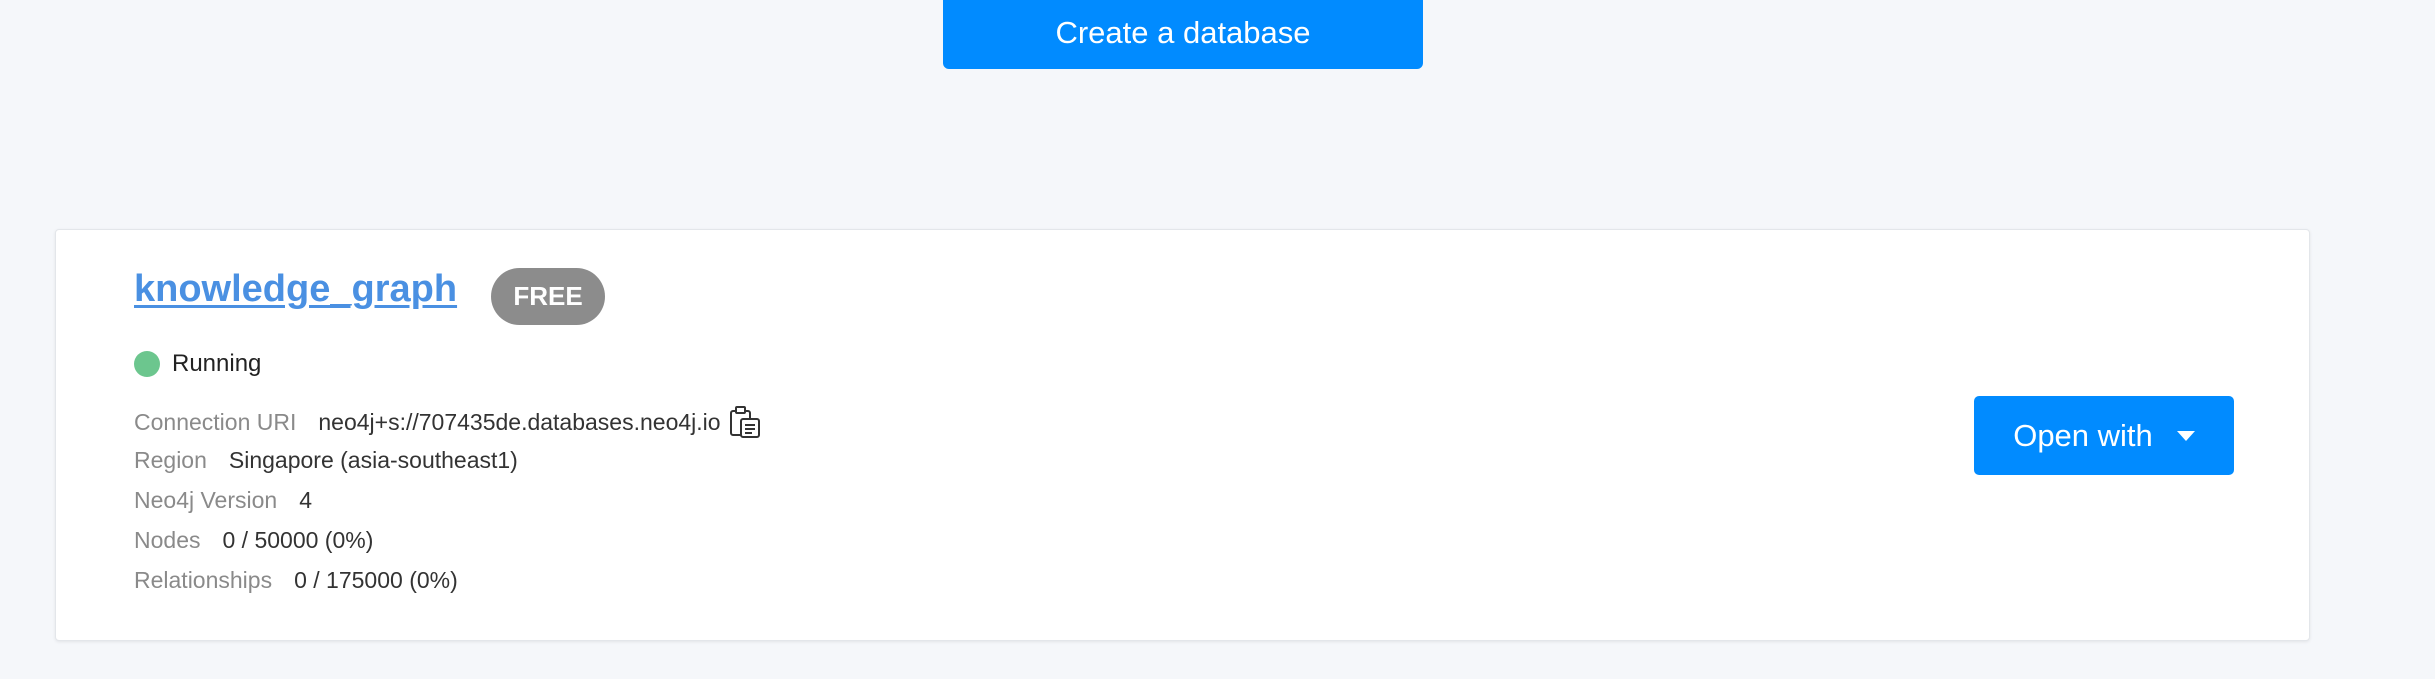  I want to click on open-with-label: Open with, so click(2083, 435).